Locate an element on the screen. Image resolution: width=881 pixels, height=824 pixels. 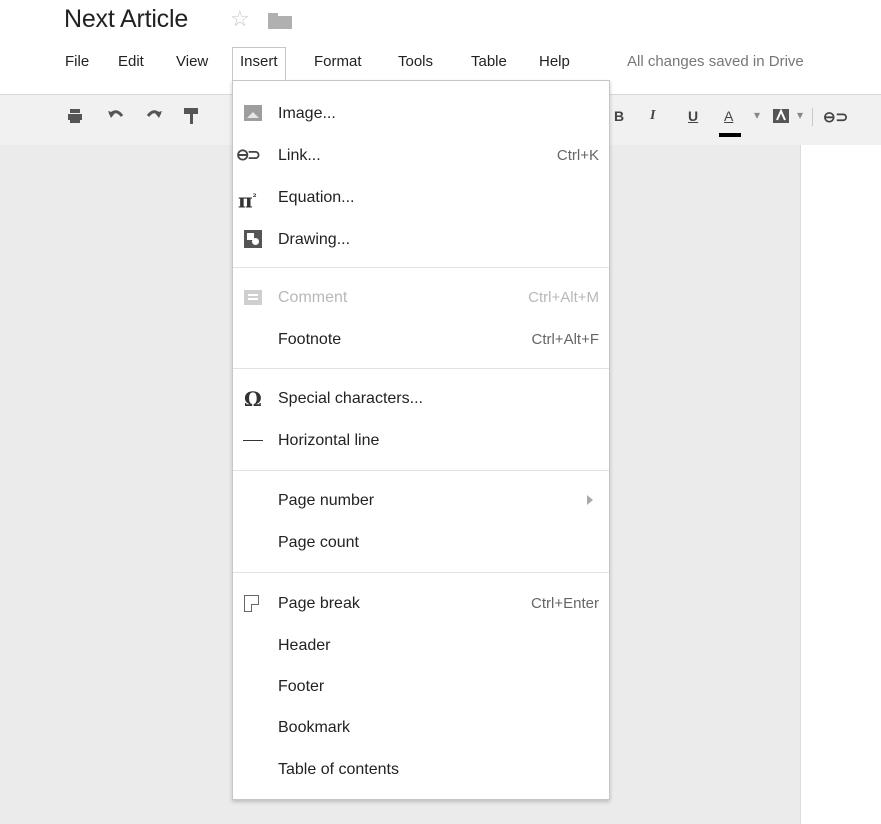
omega-icon: Ω is located at coordinates (253, 399).